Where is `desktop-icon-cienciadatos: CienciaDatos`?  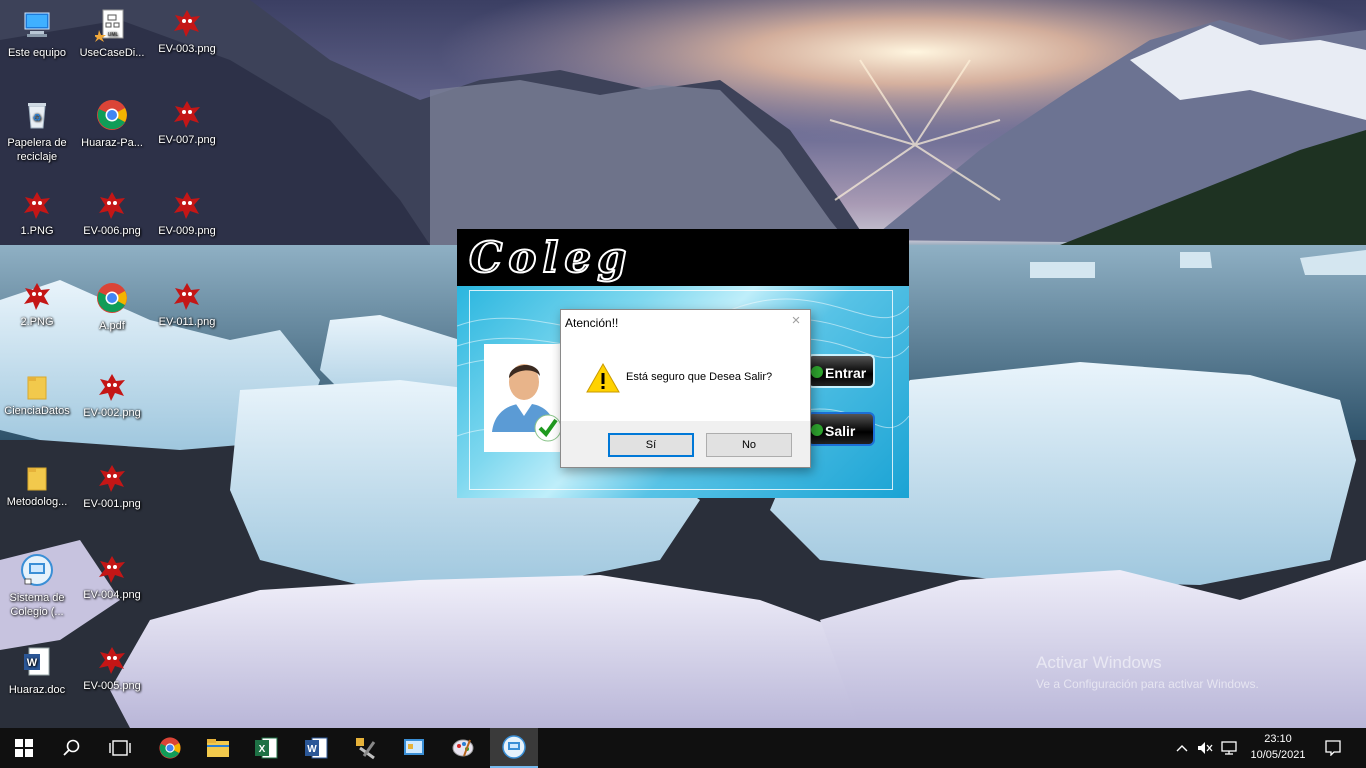 desktop-icon-cienciadatos: CienciaDatos is located at coordinates (37, 396).